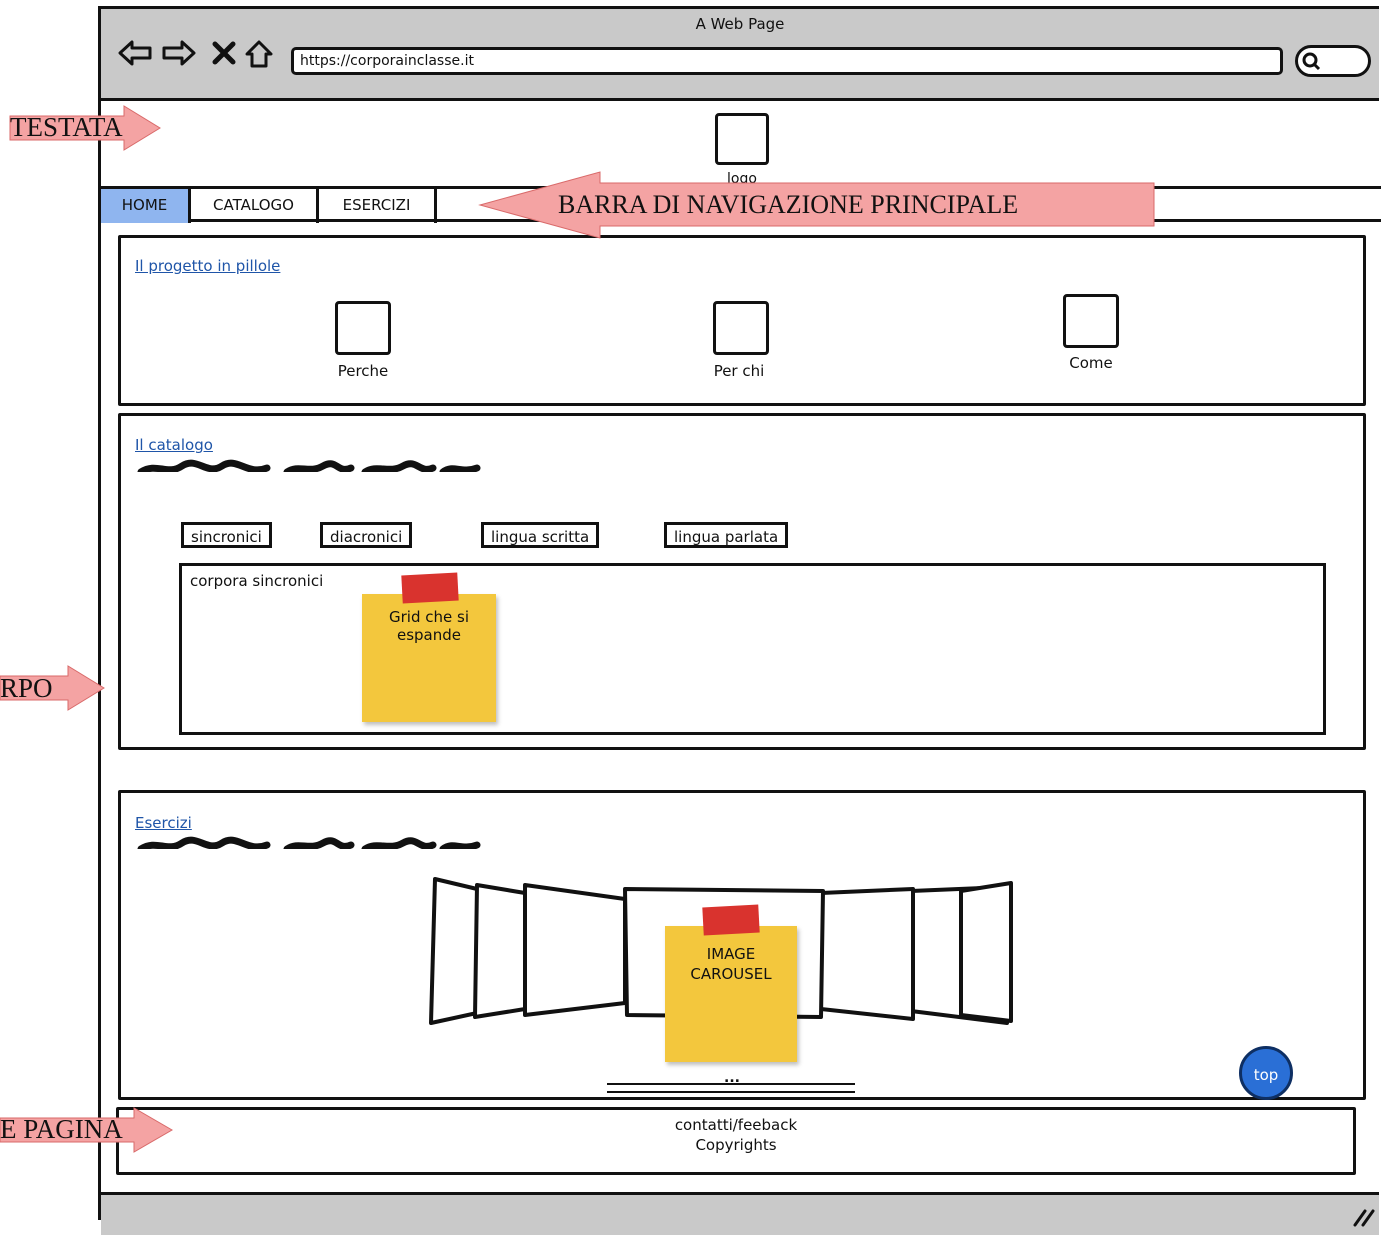 This screenshot has width=1381, height=1235. I want to click on per-chi-label: Per chi, so click(739, 371).